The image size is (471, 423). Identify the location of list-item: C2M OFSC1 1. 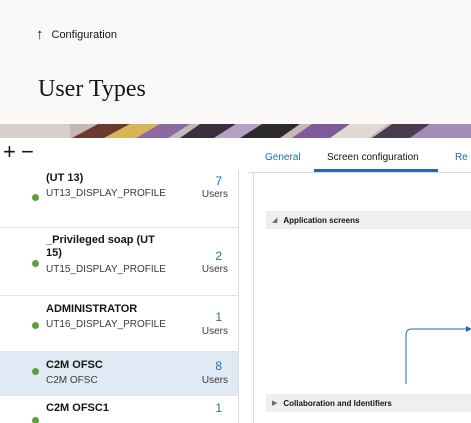
(119, 409).